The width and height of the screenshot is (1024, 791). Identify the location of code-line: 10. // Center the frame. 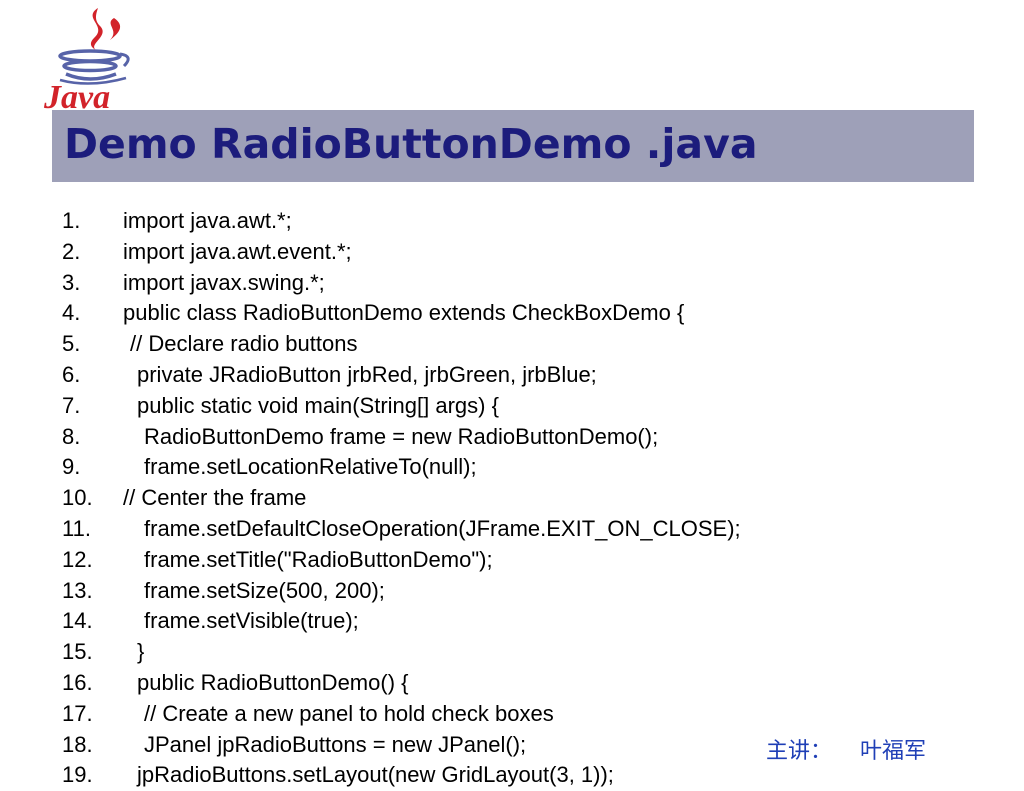
(512, 498).